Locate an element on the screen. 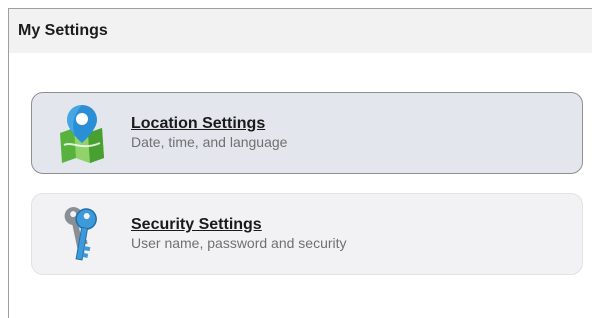  security-settings-subtitle: User name, password and security is located at coordinates (239, 243).